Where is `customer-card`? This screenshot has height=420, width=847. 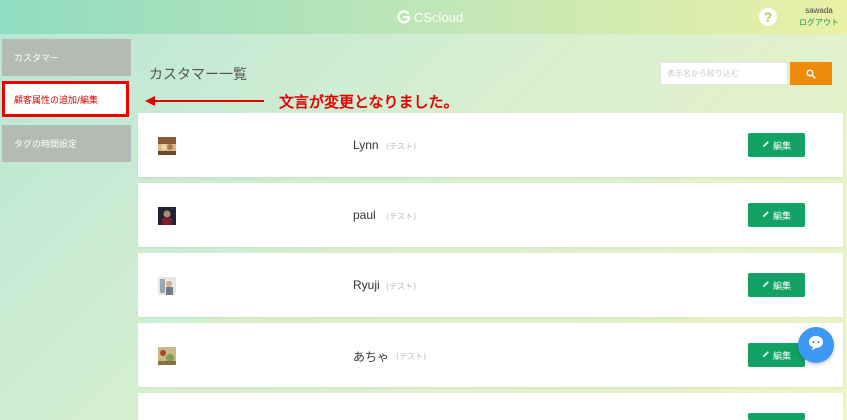
customer-card is located at coordinates (490, 406).